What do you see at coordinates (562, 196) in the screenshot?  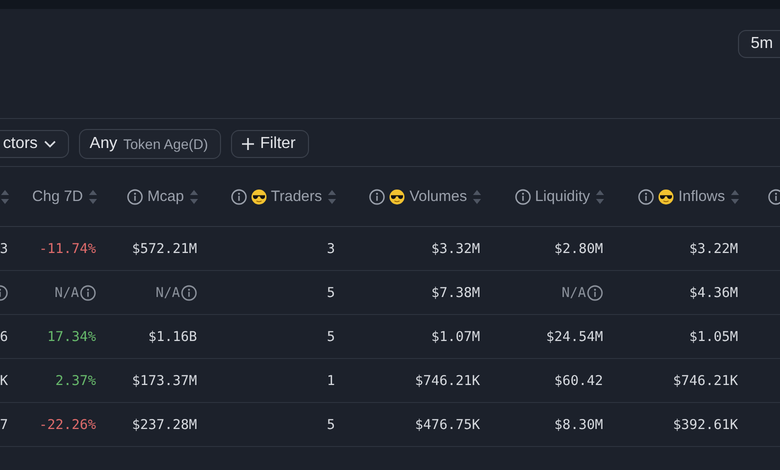 I see `column-header: Liquidity` at bounding box center [562, 196].